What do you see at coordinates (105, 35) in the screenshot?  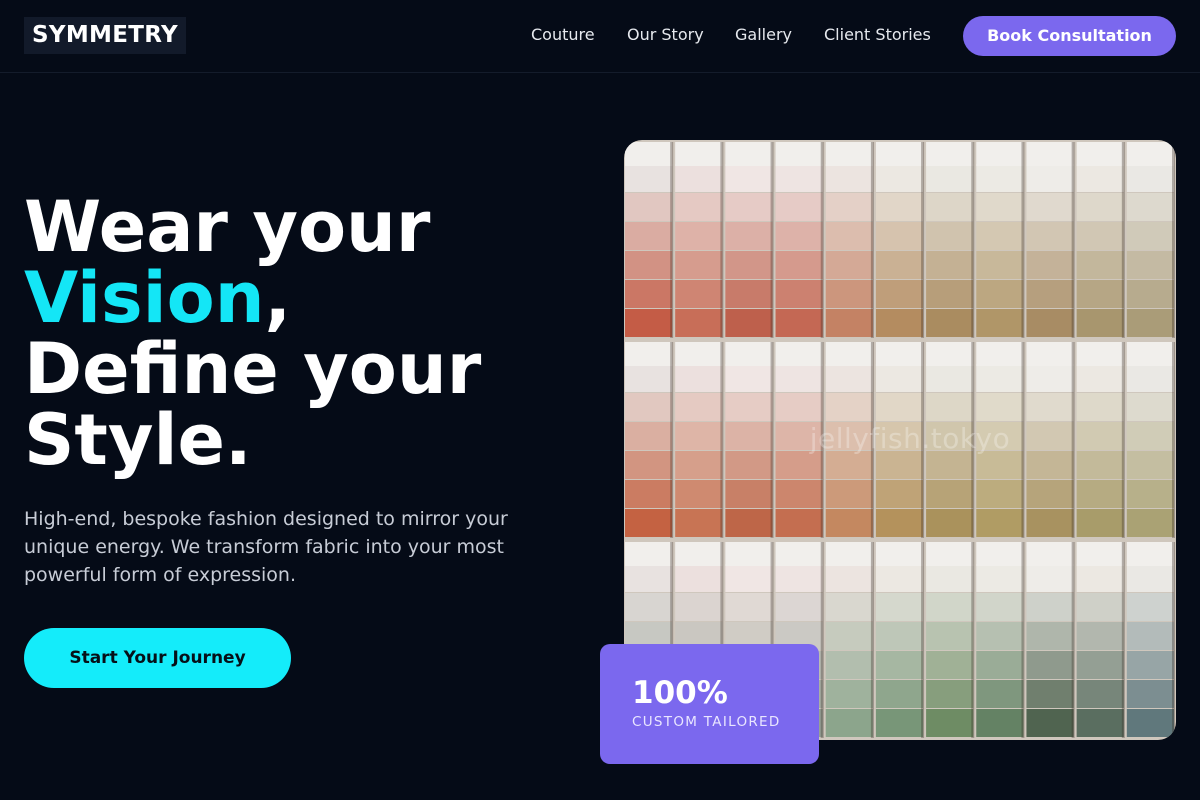 I see `brand-logo: SYMMETRY` at bounding box center [105, 35].